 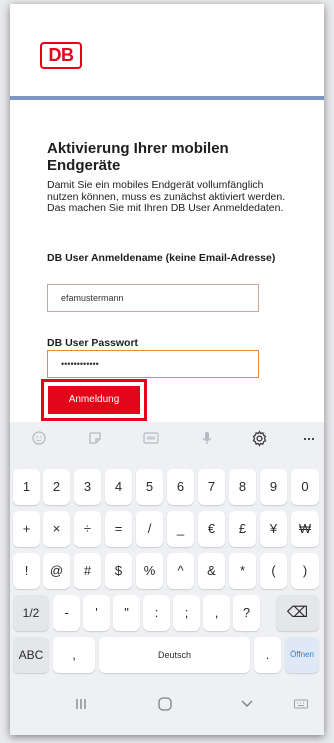 What do you see at coordinates (167, 439) in the screenshot?
I see `keyboard-toolbar` at bounding box center [167, 439].